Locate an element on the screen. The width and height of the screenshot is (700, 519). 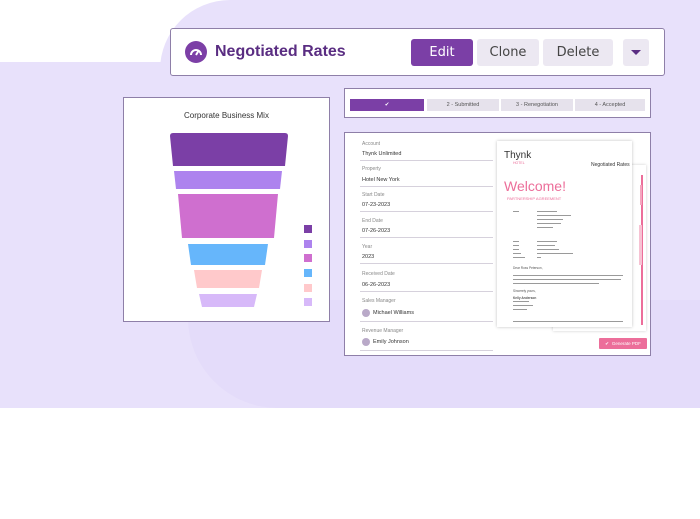
field-value-end-date: 07-26-2023 is located at coordinates (376, 231).